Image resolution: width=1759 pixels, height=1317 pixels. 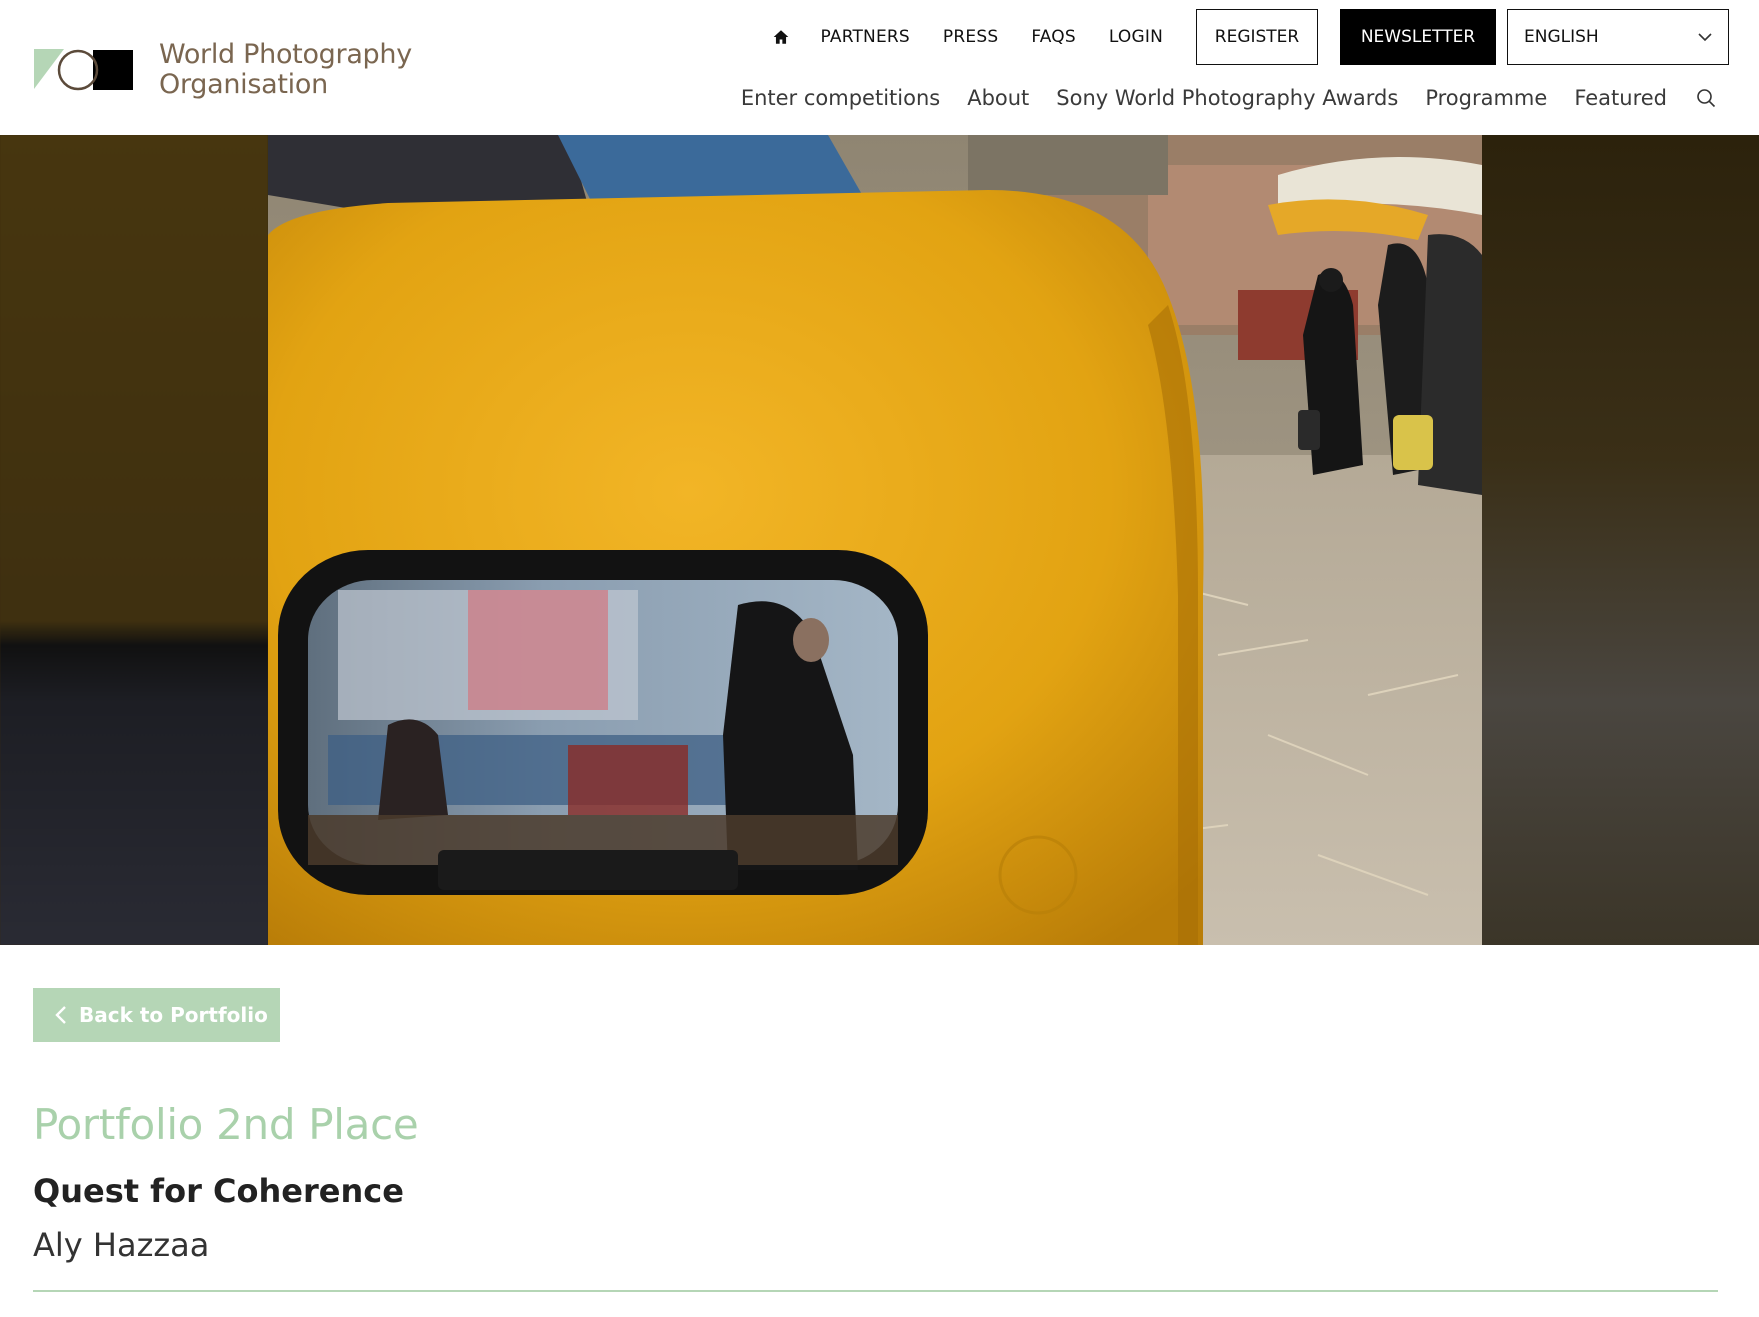 I want to click on nav-about: About, so click(x=998, y=98).